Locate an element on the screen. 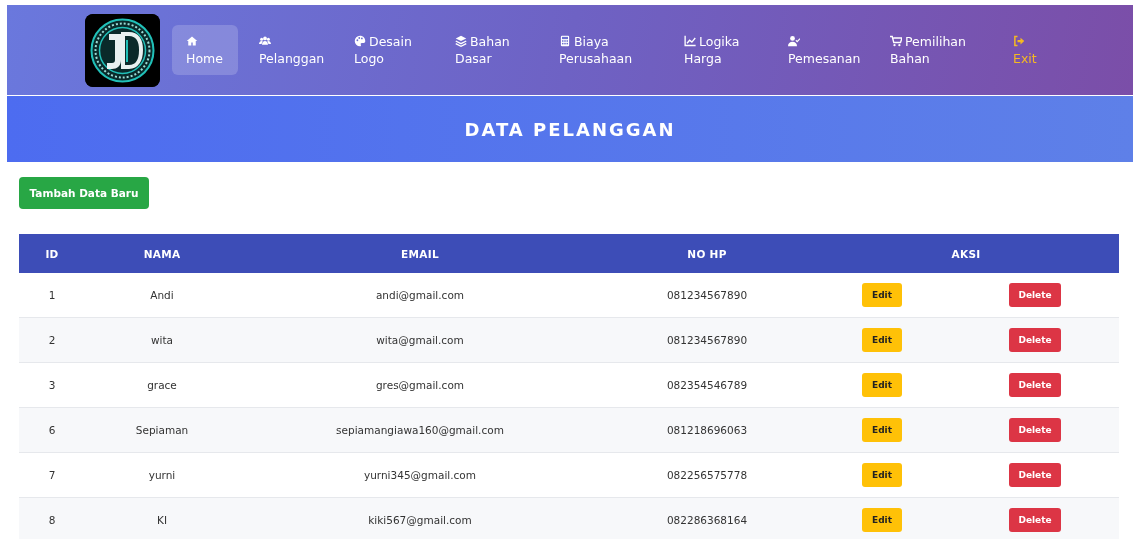 This screenshot has height=539, width=1133. table-cell: wita is located at coordinates (162, 340).